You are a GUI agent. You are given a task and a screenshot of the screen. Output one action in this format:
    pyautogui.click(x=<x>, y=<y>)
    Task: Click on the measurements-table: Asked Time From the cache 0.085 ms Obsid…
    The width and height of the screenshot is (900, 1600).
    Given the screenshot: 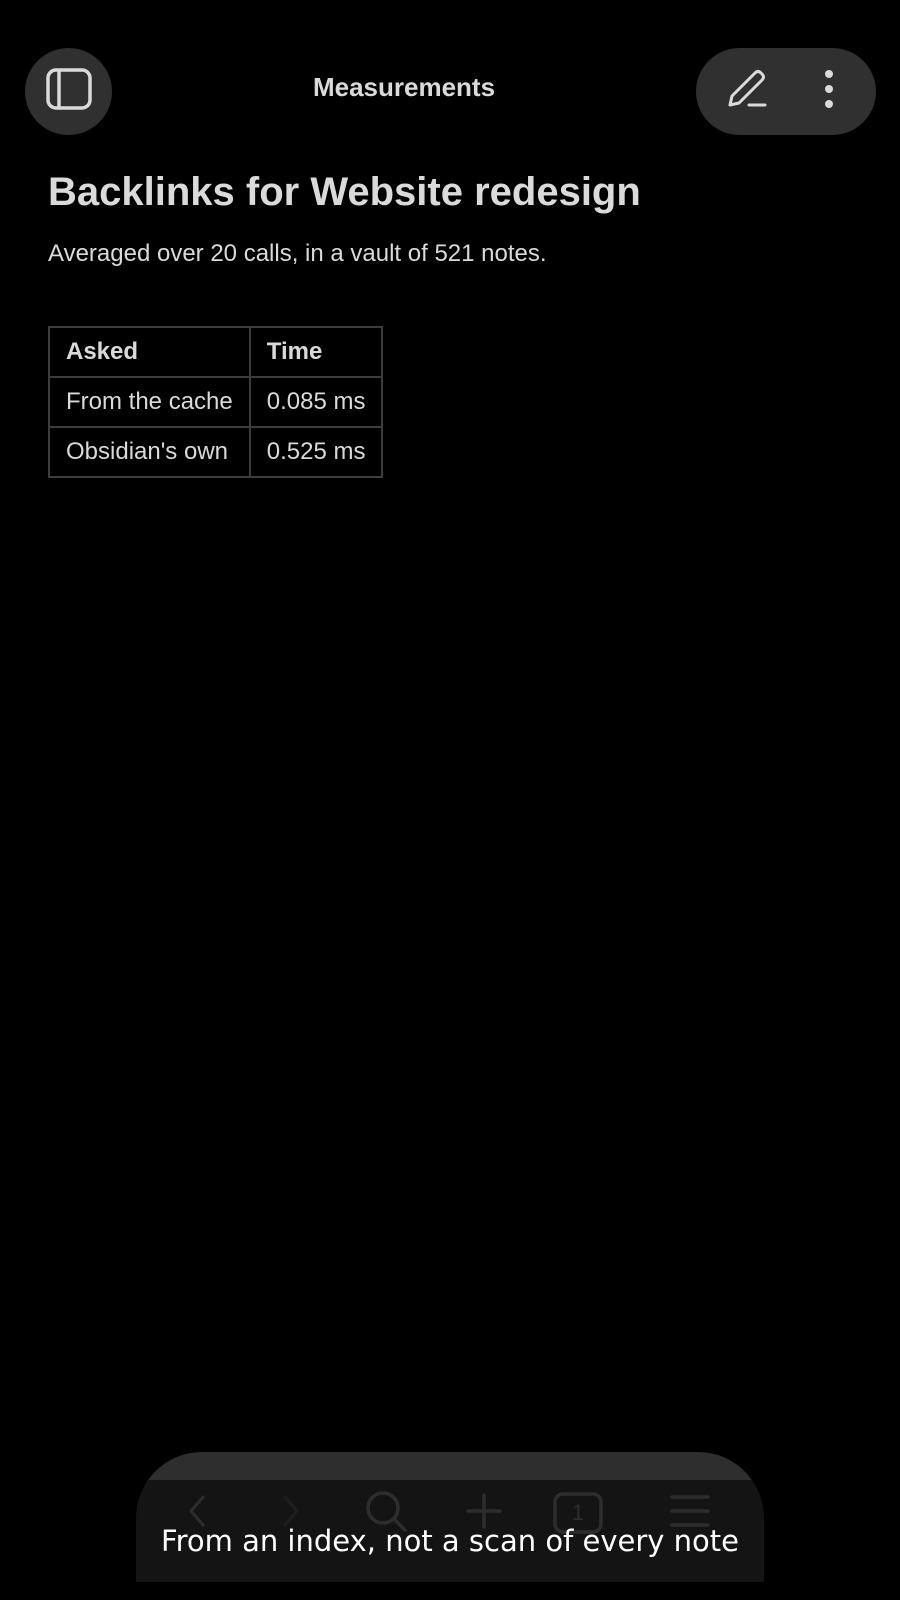 What is the action you would take?
    pyautogui.click(x=216, y=402)
    